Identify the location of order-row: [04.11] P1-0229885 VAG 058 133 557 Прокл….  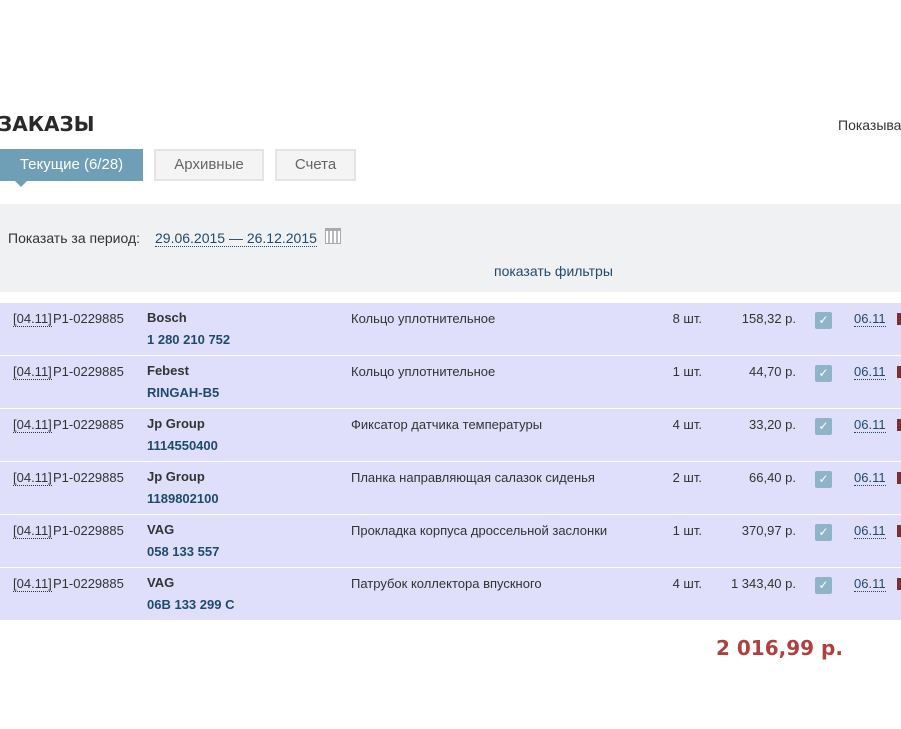
(450, 541).